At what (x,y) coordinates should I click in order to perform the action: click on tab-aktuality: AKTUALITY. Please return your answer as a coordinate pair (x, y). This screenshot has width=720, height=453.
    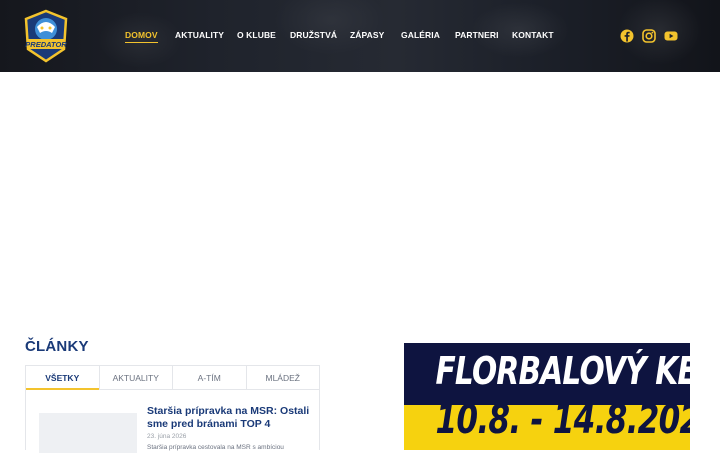
    Looking at the image, I should click on (136, 377).